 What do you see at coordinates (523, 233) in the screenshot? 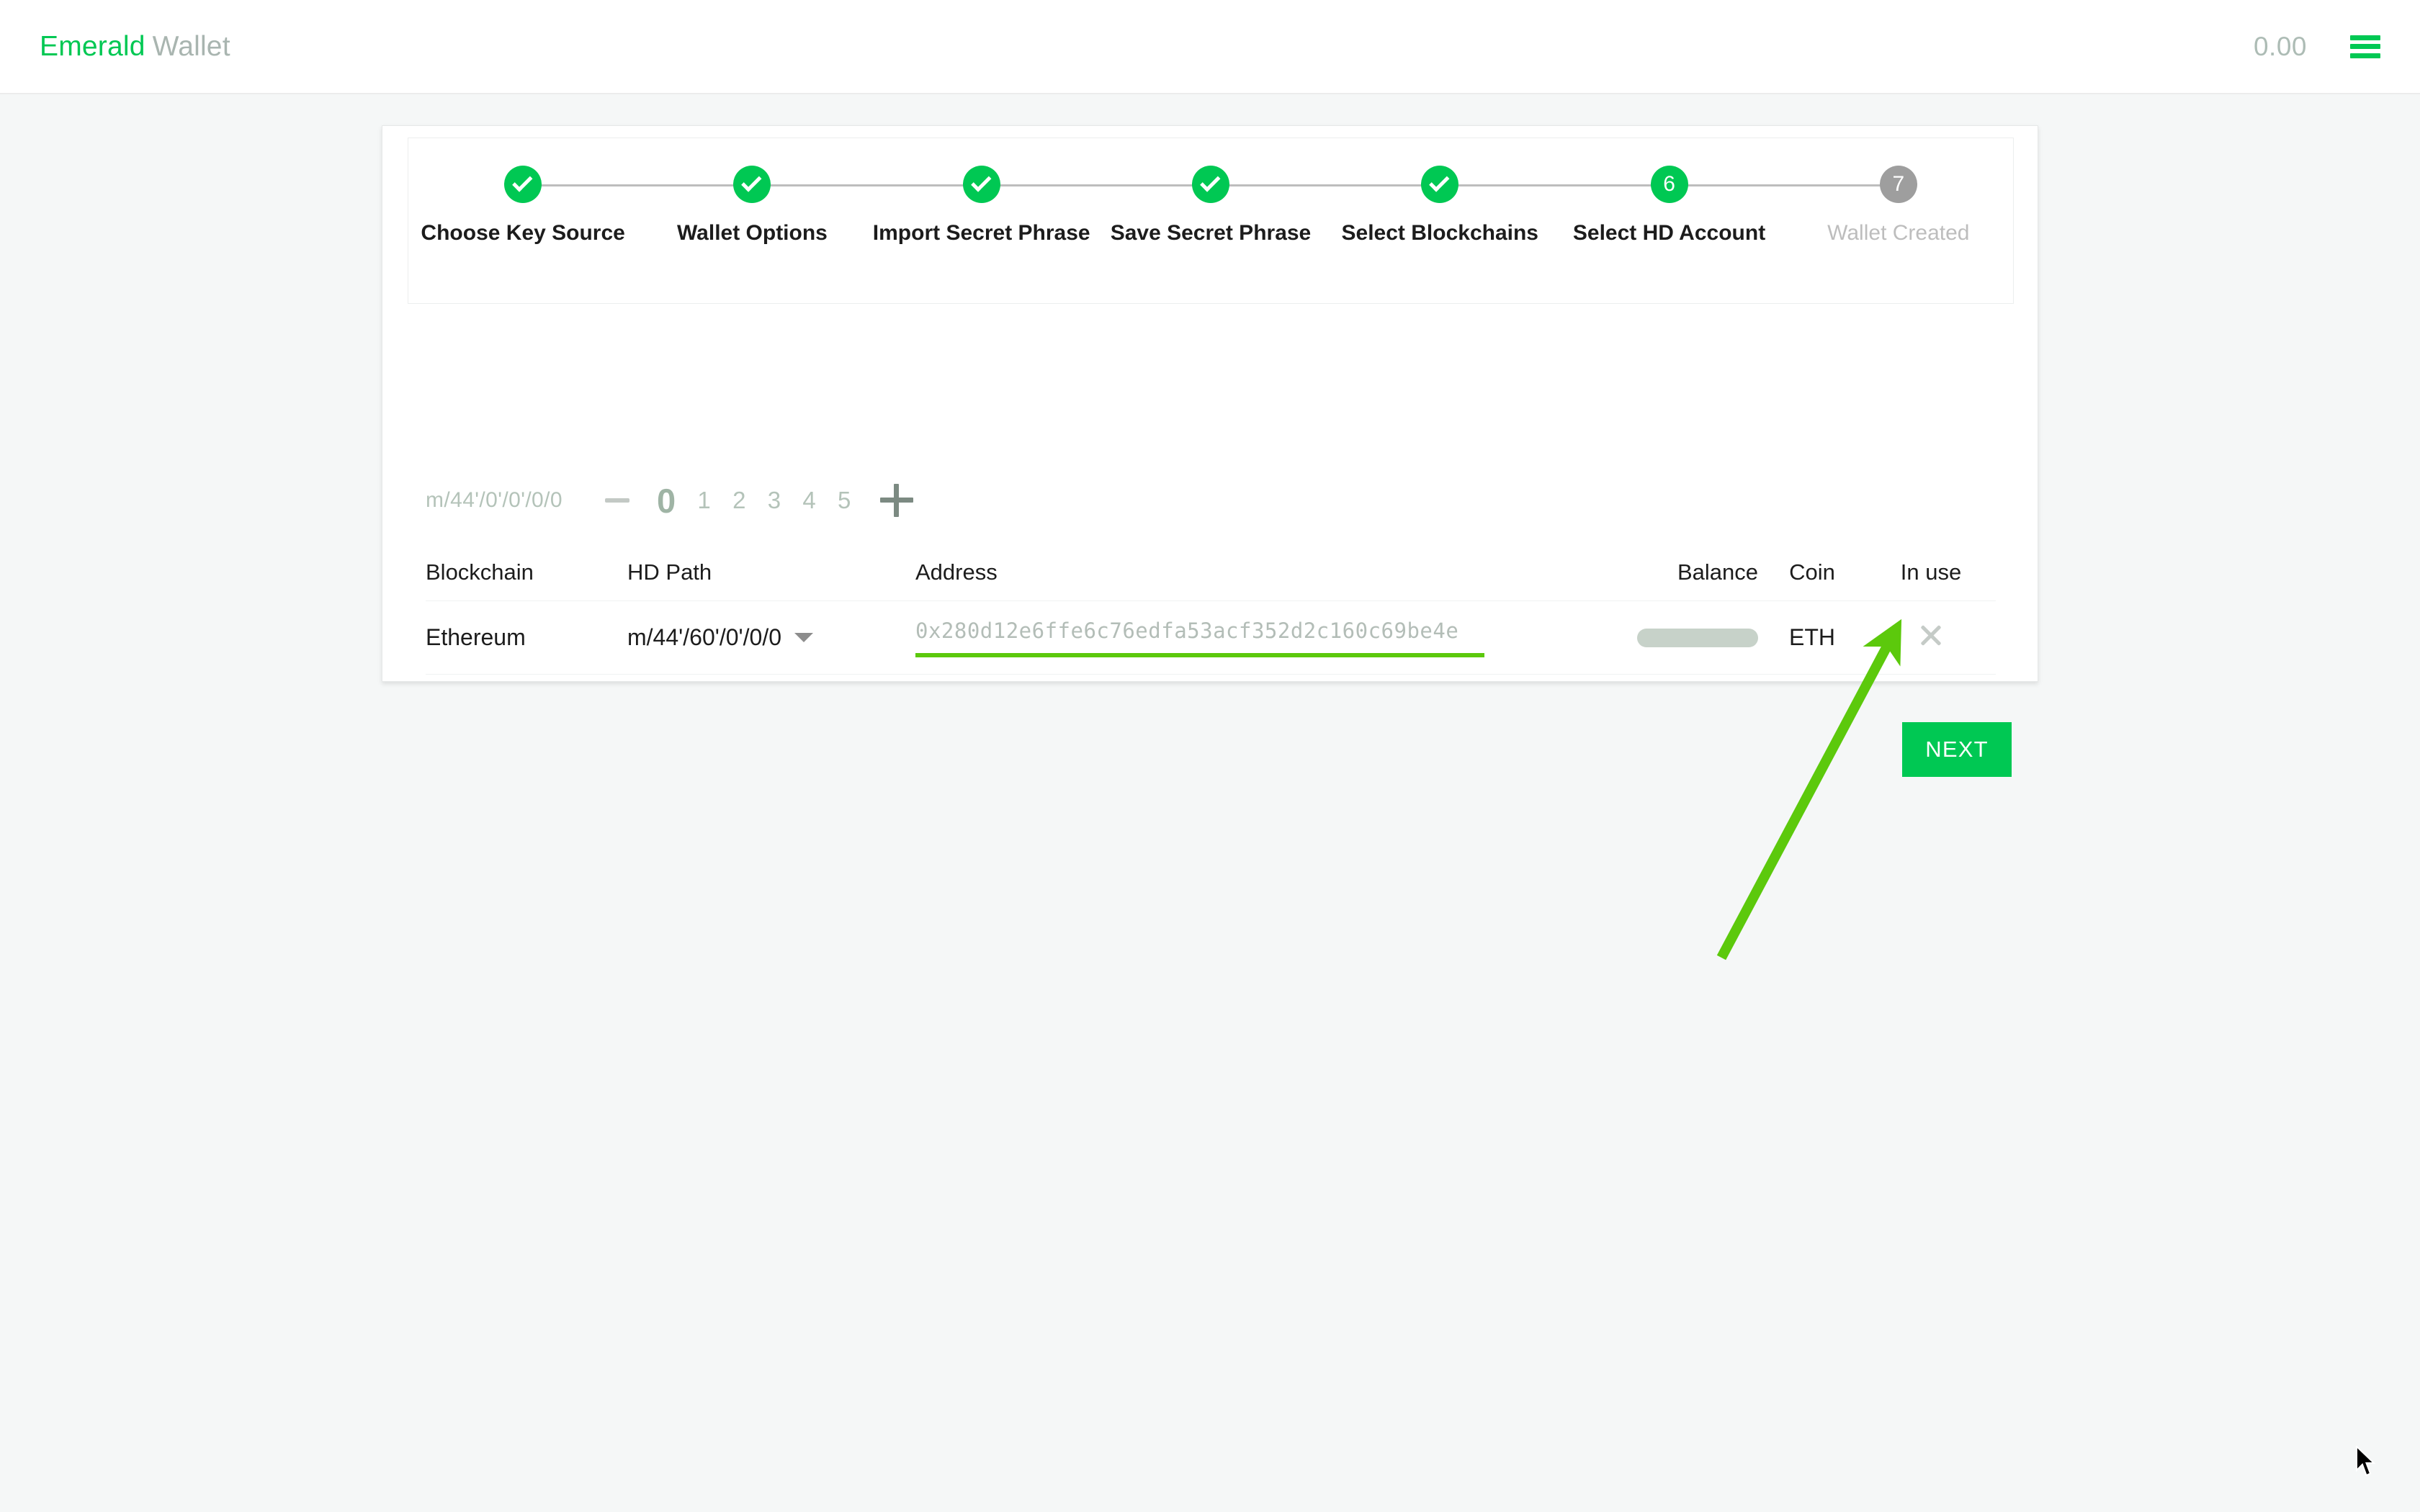
I see `step-label: Choose Key Source` at bounding box center [523, 233].